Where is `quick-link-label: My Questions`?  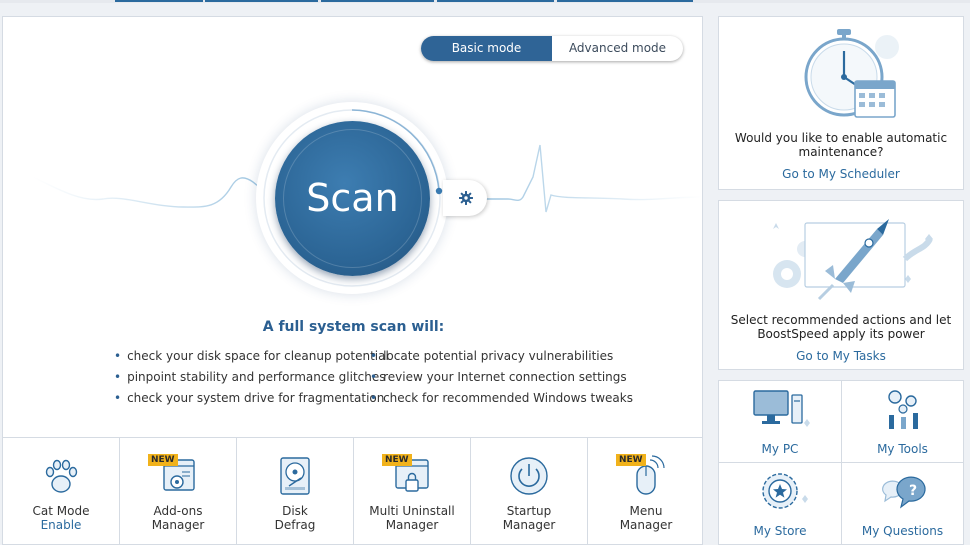 quick-link-label: My Questions is located at coordinates (902, 531).